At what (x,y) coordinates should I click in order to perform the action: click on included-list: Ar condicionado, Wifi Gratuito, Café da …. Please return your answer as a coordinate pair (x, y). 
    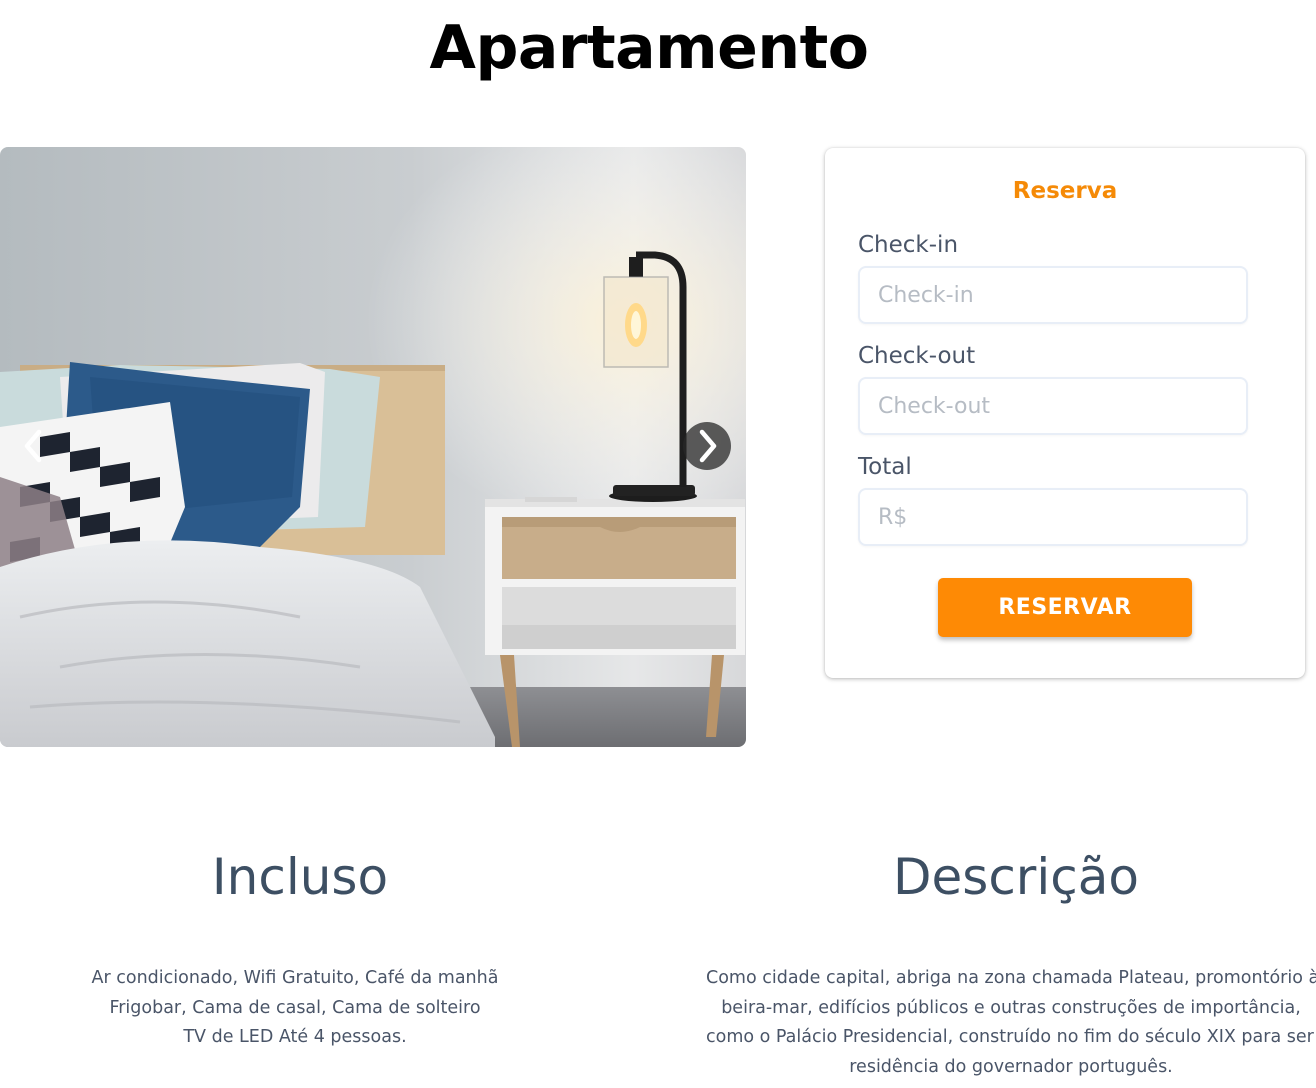
    Looking at the image, I should click on (295, 1008).